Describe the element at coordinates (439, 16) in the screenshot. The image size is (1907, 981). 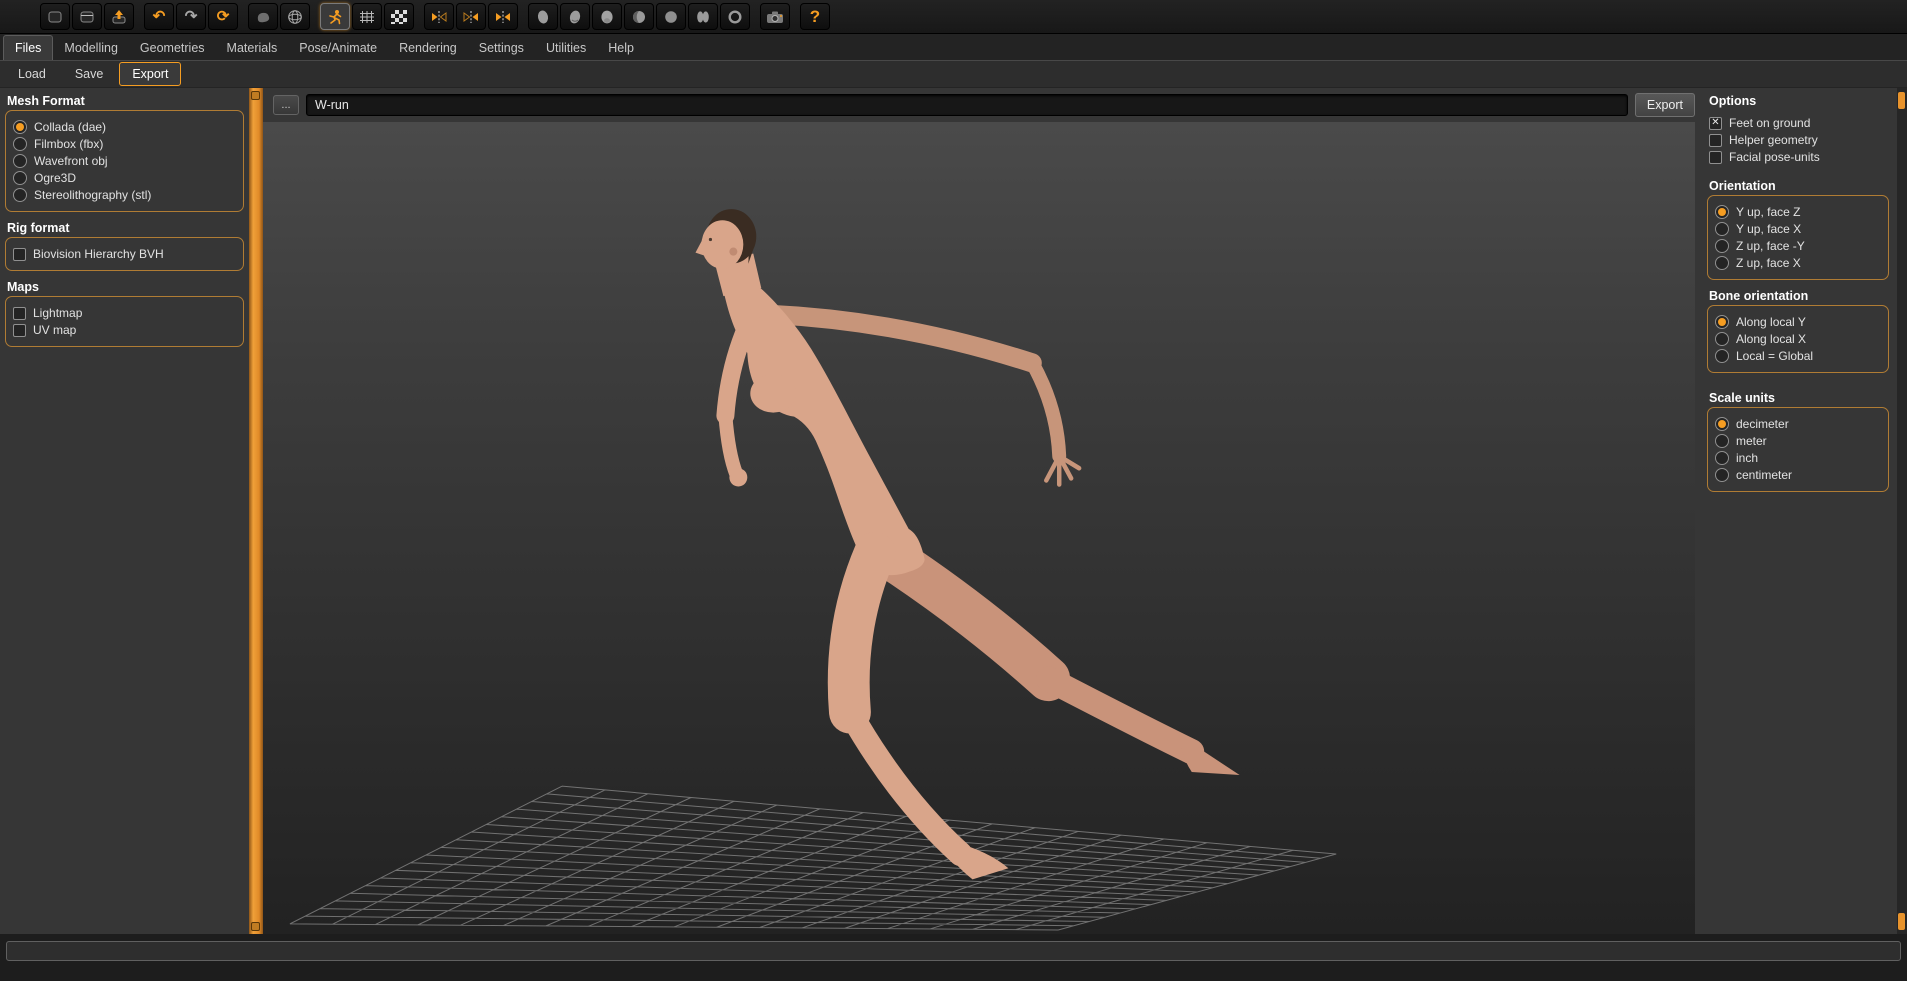
I see `symmetry-right-button` at that location.